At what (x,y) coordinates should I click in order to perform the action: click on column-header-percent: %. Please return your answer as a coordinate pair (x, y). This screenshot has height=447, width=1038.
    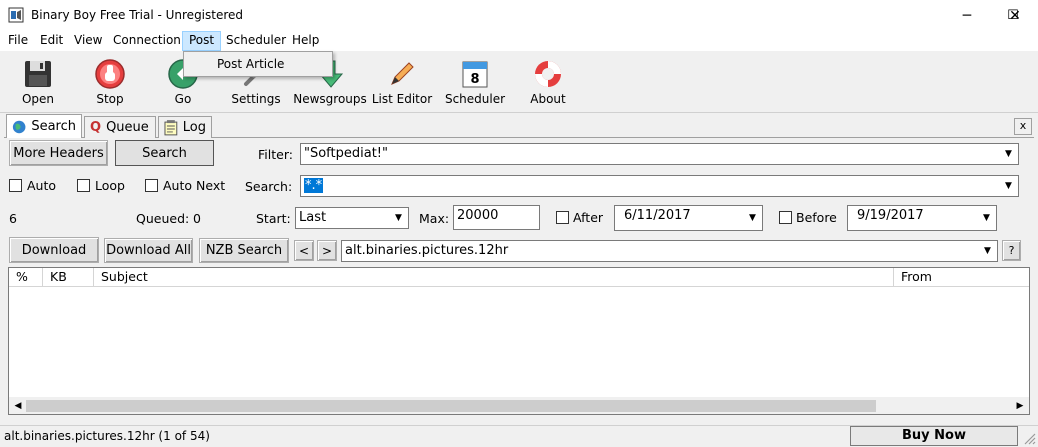
    Looking at the image, I should click on (26, 277).